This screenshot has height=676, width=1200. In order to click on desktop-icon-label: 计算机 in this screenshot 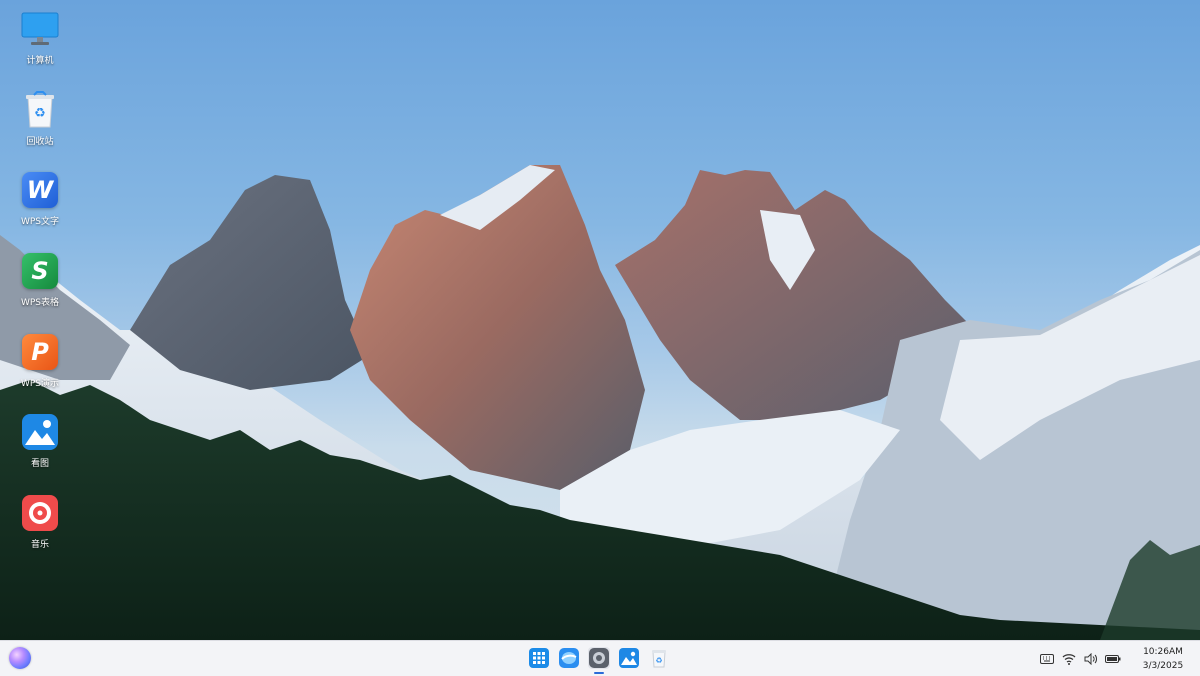, I will do `click(40, 61)`.